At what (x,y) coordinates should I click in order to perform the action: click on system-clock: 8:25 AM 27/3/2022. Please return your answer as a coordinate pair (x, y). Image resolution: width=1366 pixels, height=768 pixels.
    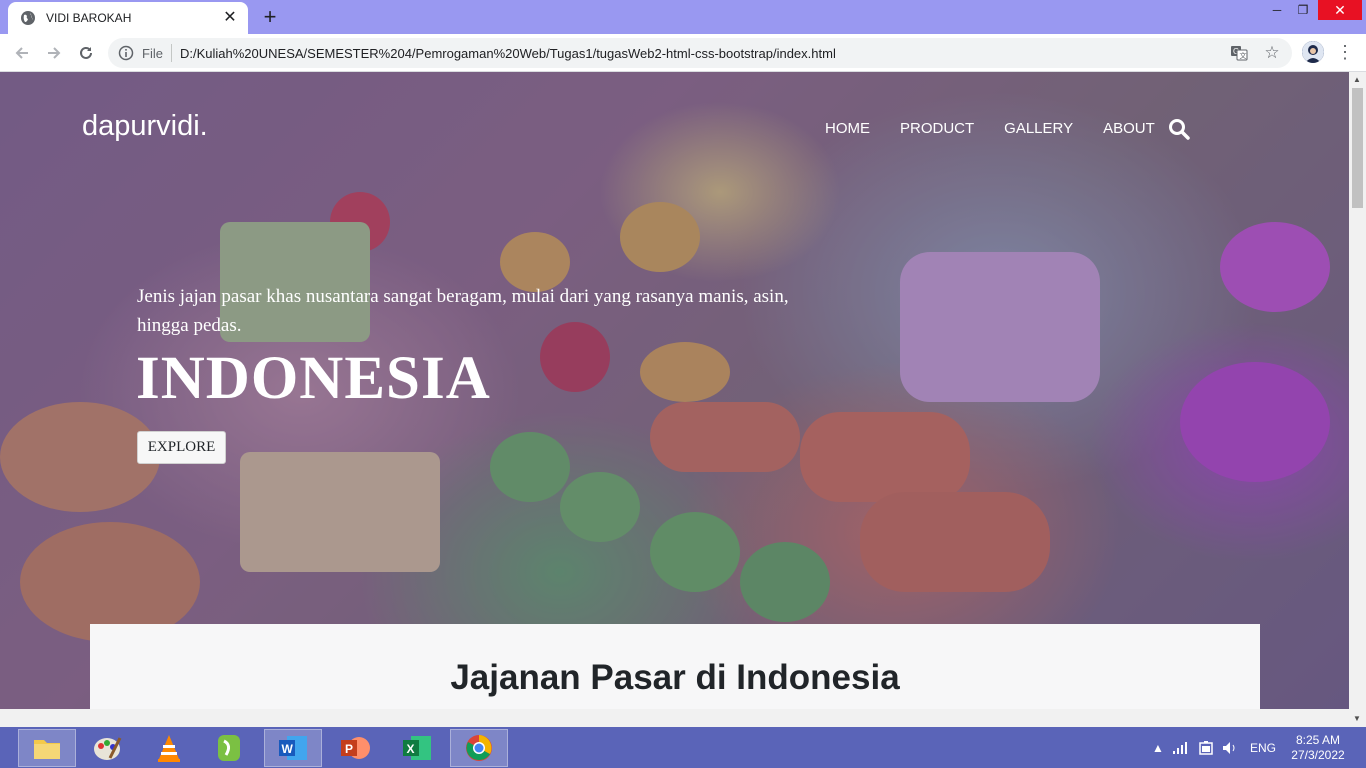
    Looking at the image, I should click on (1318, 748).